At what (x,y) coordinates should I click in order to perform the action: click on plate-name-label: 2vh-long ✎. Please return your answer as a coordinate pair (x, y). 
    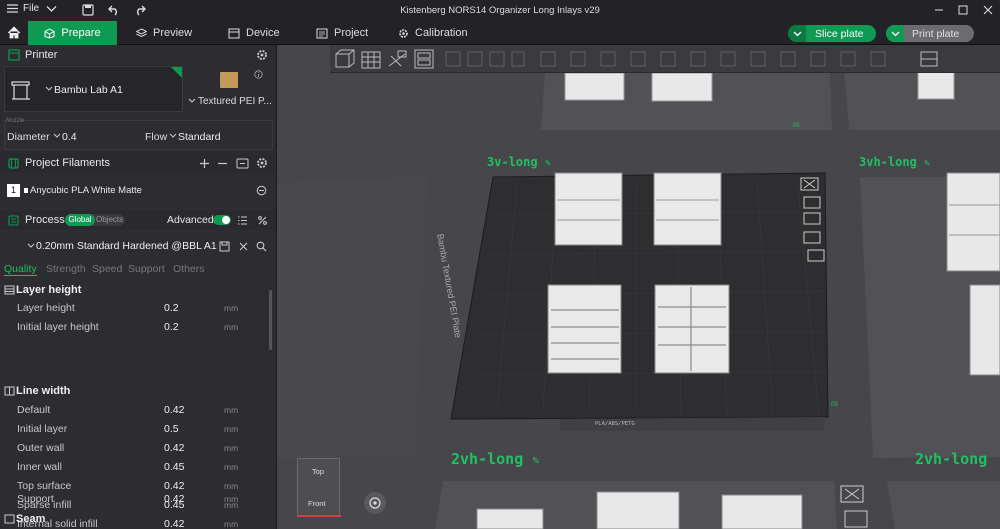
    Looking at the image, I should click on (495, 459).